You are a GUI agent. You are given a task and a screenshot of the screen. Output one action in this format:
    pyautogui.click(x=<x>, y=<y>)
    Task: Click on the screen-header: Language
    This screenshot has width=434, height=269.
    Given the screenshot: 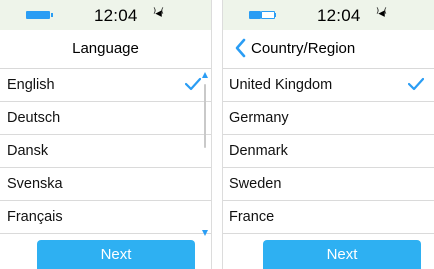 What is the action you would take?
    pyautogui.click(x=105, y=49)
    